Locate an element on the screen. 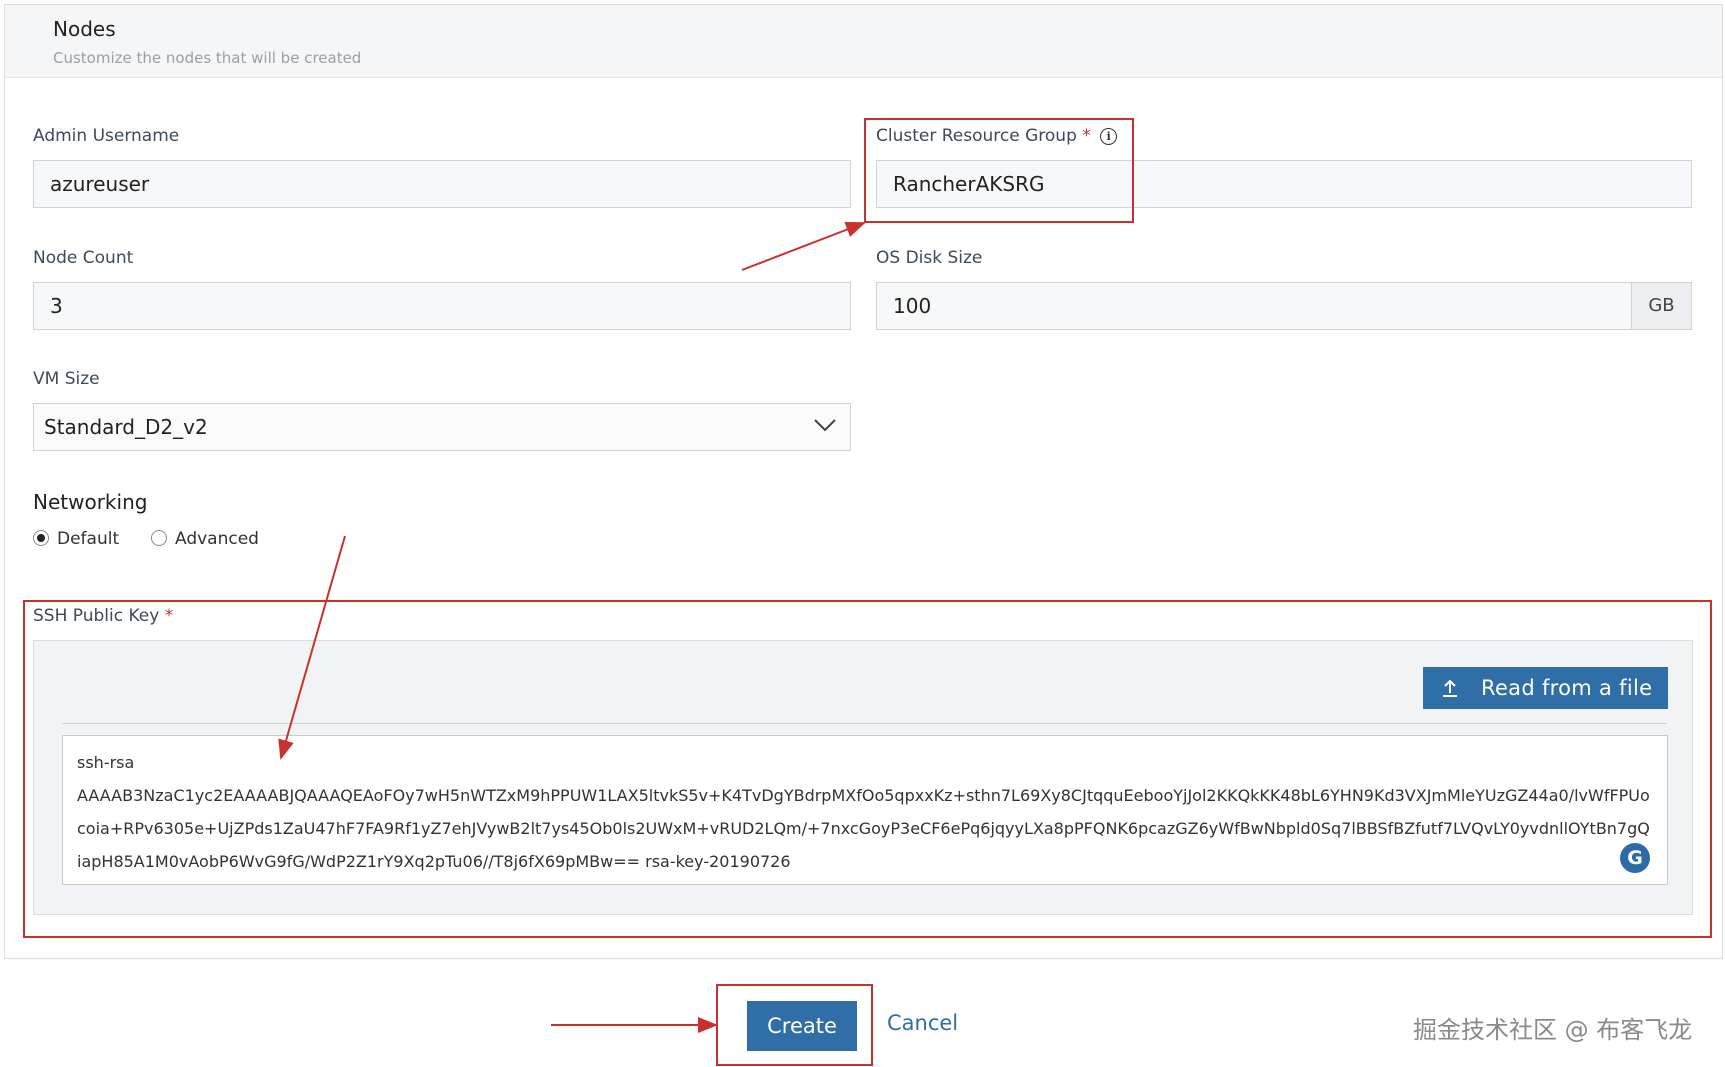  arrow-to-ssh-key is located at coordinates (312, 647).